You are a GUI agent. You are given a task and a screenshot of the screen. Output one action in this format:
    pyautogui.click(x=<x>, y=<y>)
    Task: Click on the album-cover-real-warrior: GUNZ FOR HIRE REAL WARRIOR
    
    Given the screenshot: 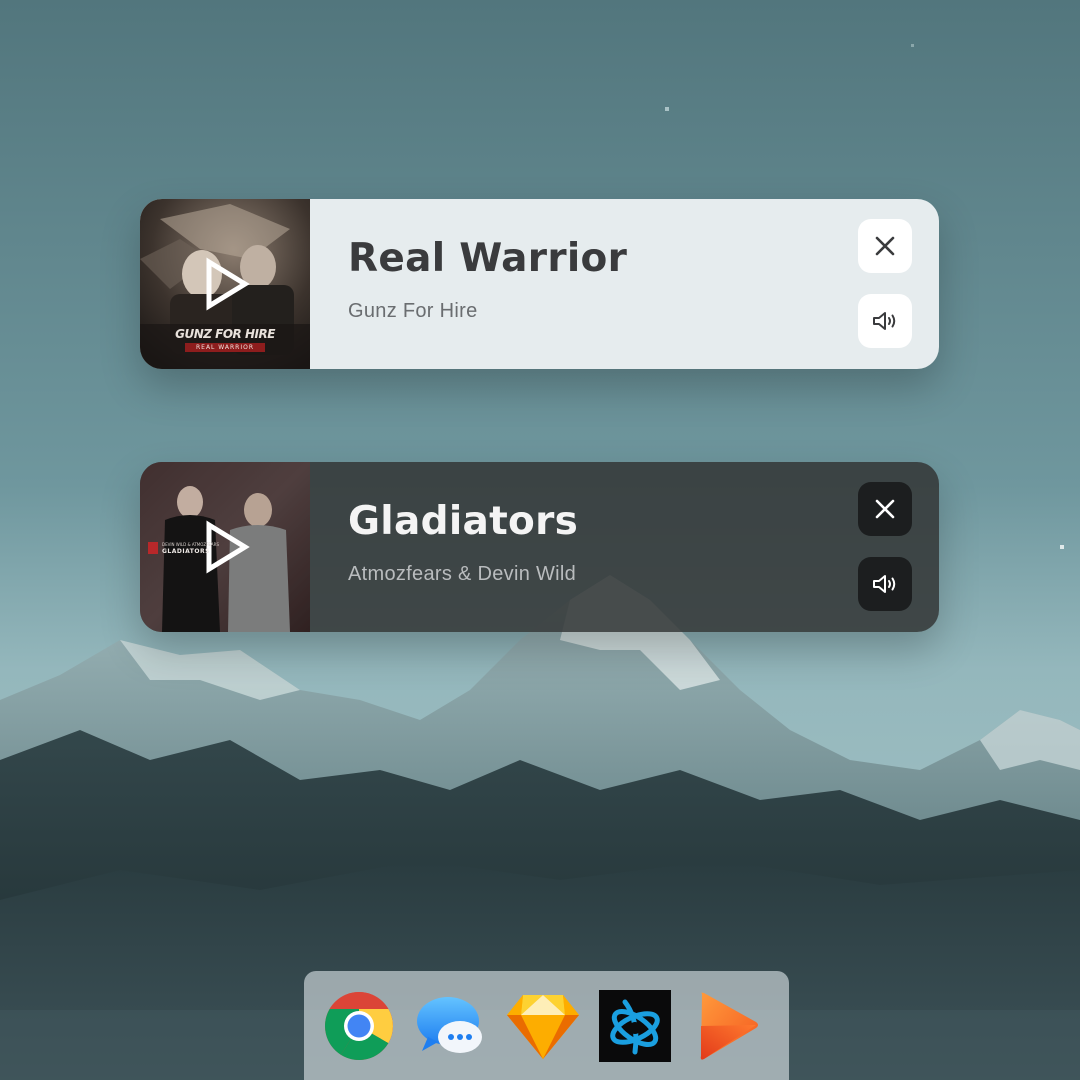 What is the action you would take?
    pyautogui.click(x=225, y=284)
    